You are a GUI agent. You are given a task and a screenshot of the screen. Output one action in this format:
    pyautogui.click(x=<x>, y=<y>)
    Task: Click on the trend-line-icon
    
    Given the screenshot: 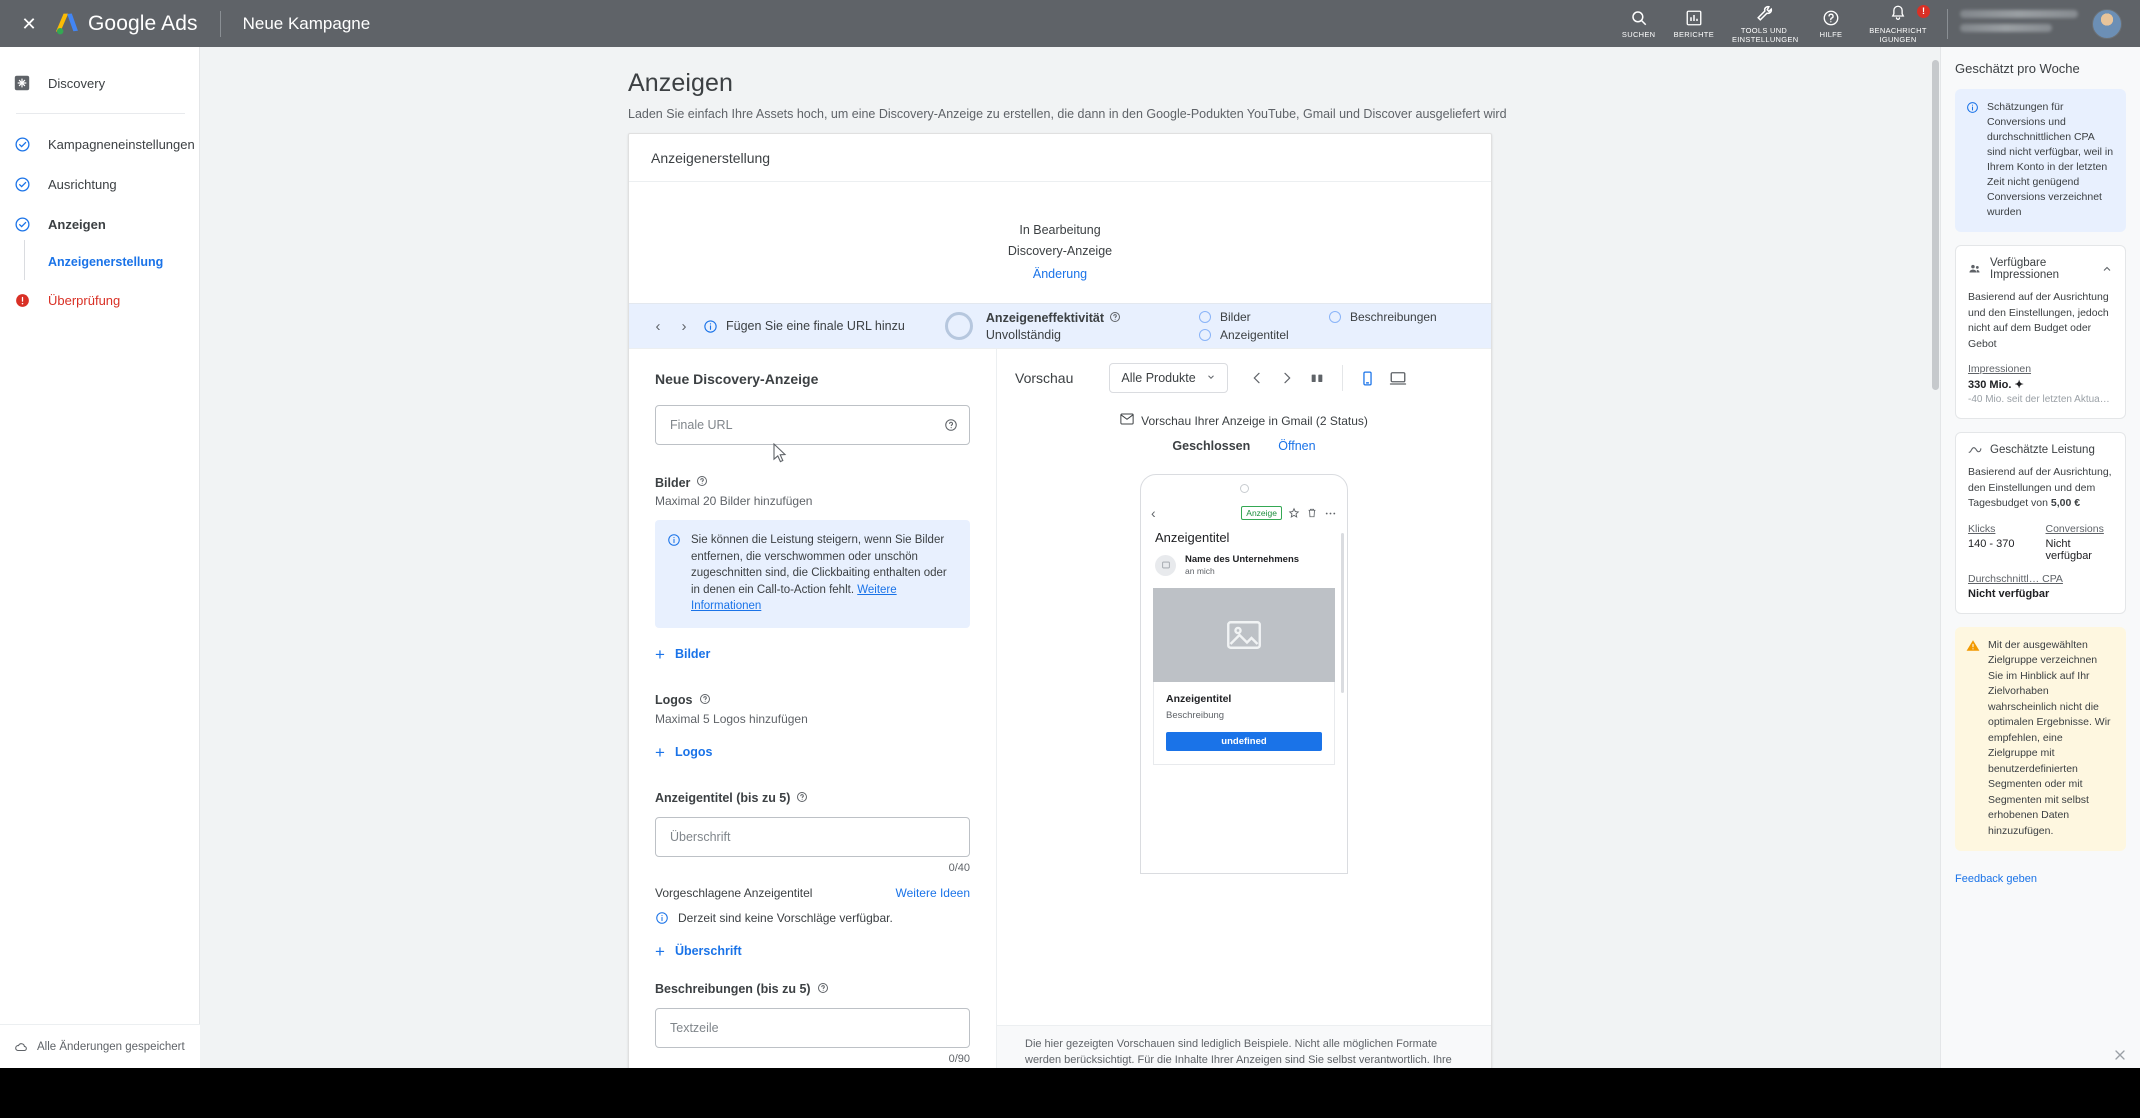 What is the action you would take?
    pyautogui.click(x=1975, y=450)
    